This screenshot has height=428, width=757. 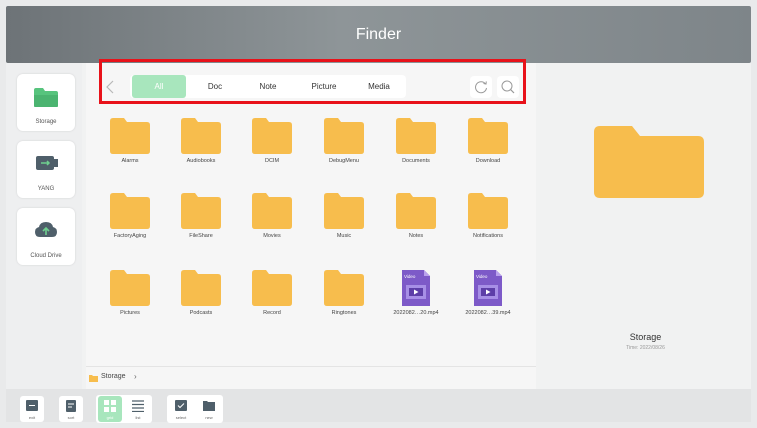 I want to click on file-item-folder: Music, so click(x=344, y=228).